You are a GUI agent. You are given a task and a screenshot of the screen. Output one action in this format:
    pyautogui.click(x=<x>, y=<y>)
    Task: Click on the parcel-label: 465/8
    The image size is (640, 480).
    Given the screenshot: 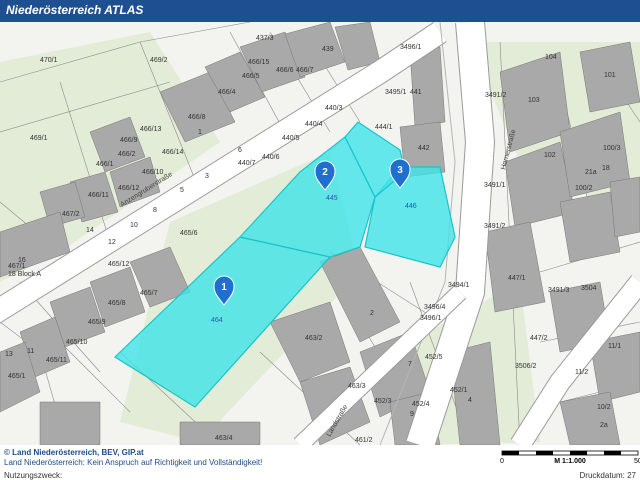 What is the action you would take?
    pyautogui.click(x=117, y=303)
    